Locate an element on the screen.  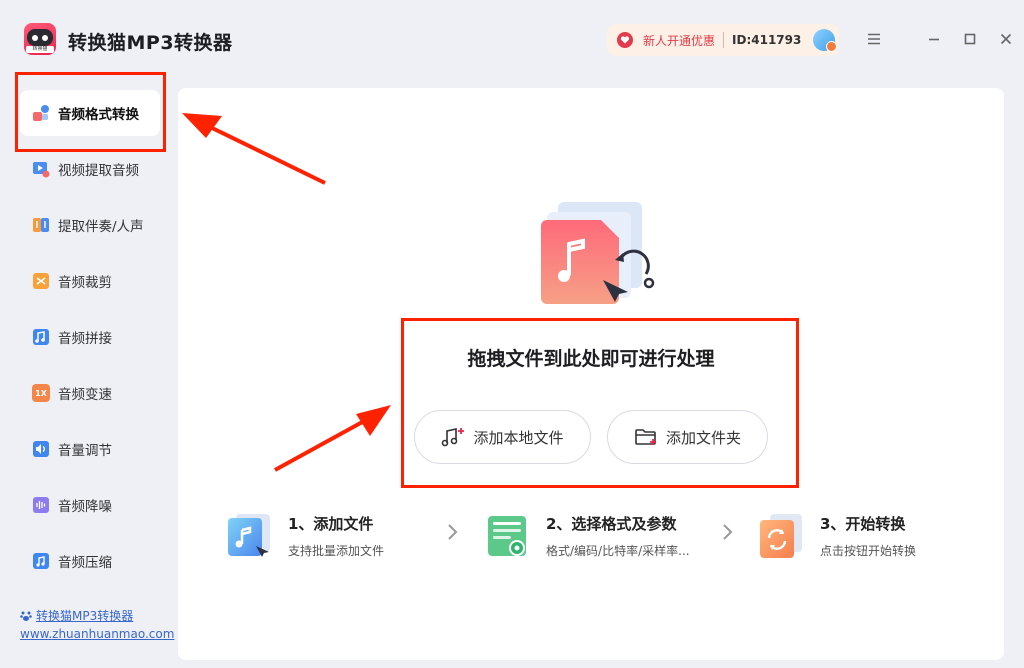
annotation-box-actions is located at coordinates (600, 403).